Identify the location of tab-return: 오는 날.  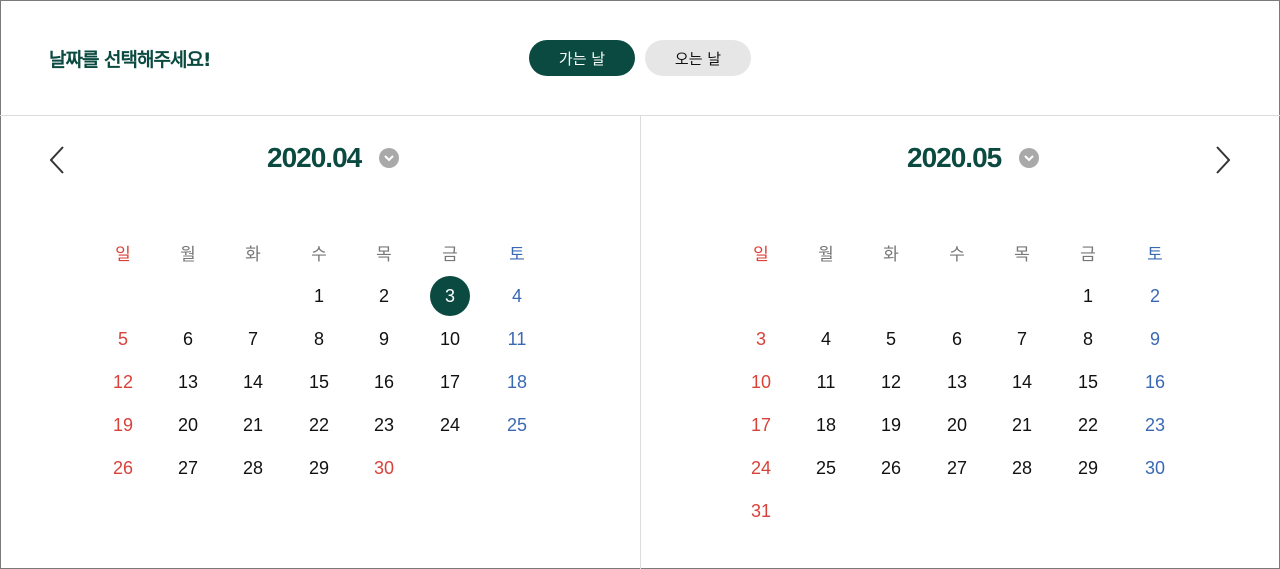
(698, 58).